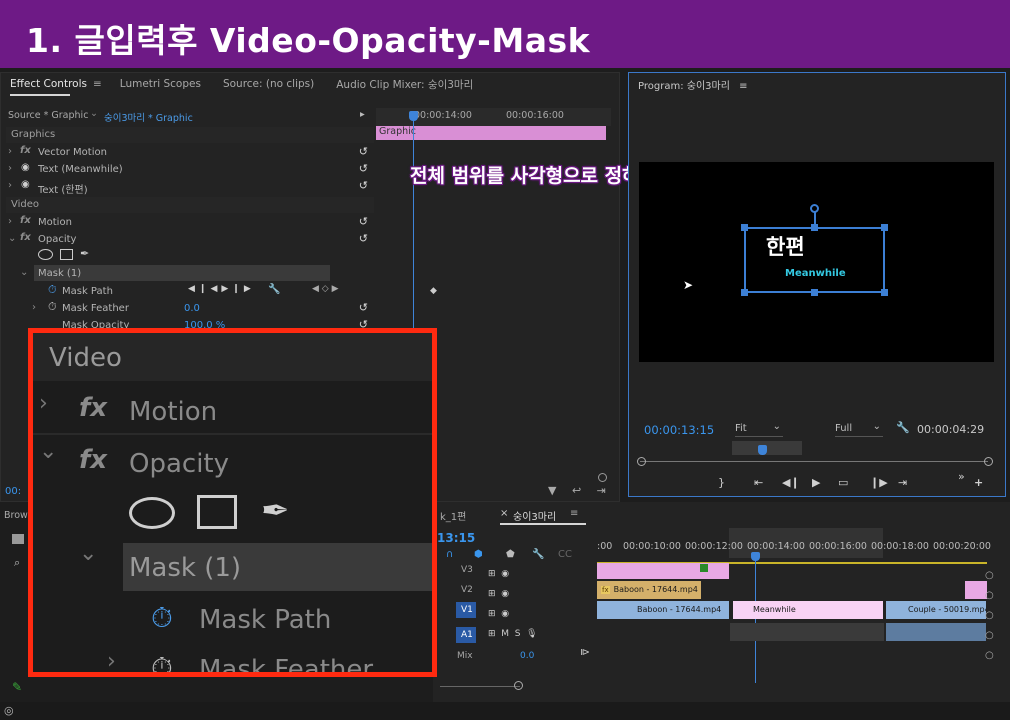  What do you see at coordinates (467, 570) in the screenshot?
I see `track-v3-label: V3` at bounding box center [467, 570].